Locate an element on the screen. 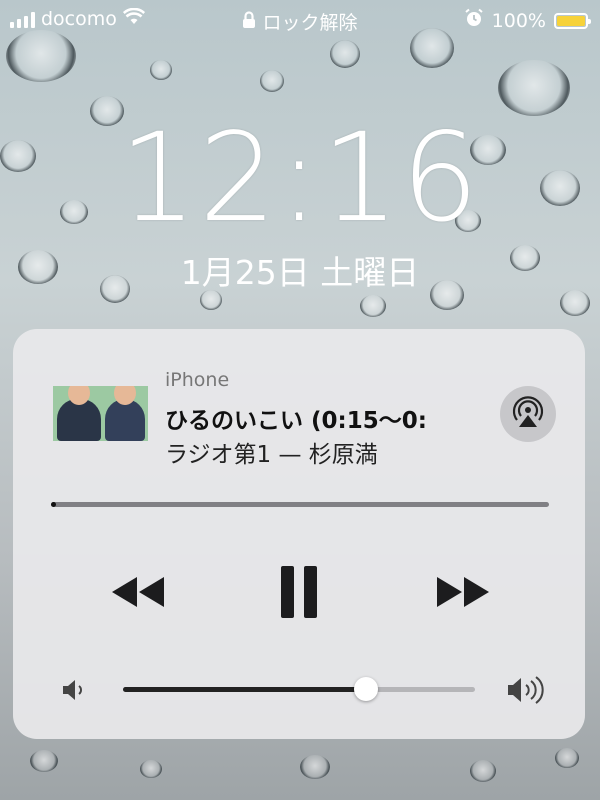 The width and height of the screenshot is (600, 800). status-right: 100% is located at coordinates (527, 20).